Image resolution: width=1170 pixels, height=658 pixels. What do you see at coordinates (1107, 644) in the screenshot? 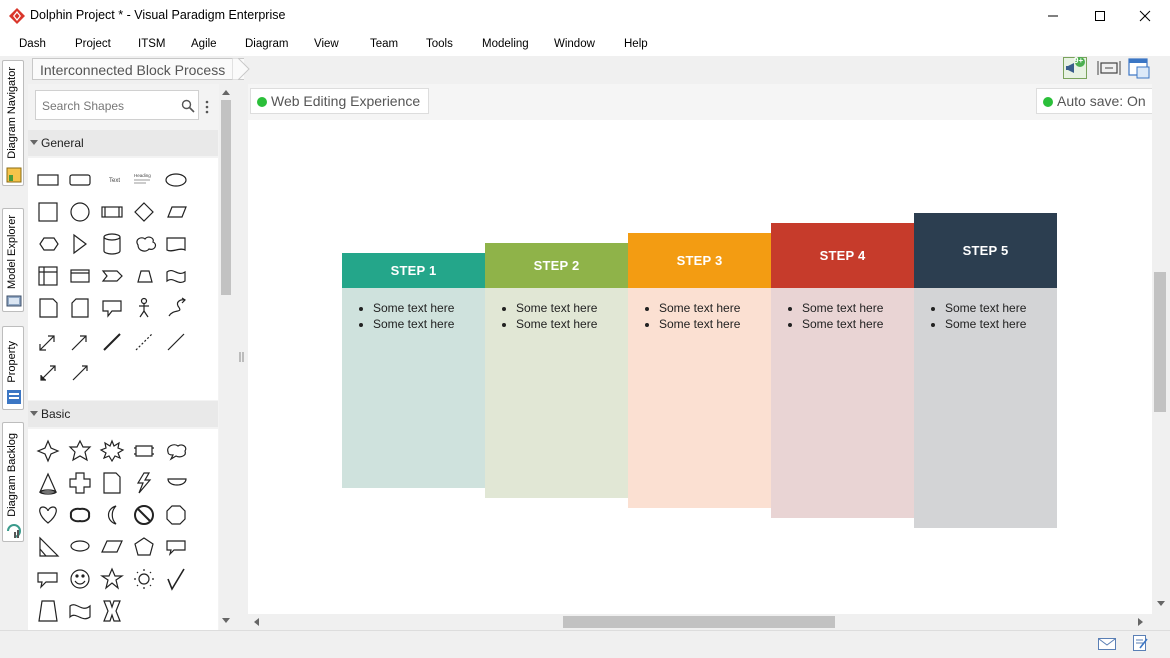
I see `mail-icon` at bounding box center [1107, 644].